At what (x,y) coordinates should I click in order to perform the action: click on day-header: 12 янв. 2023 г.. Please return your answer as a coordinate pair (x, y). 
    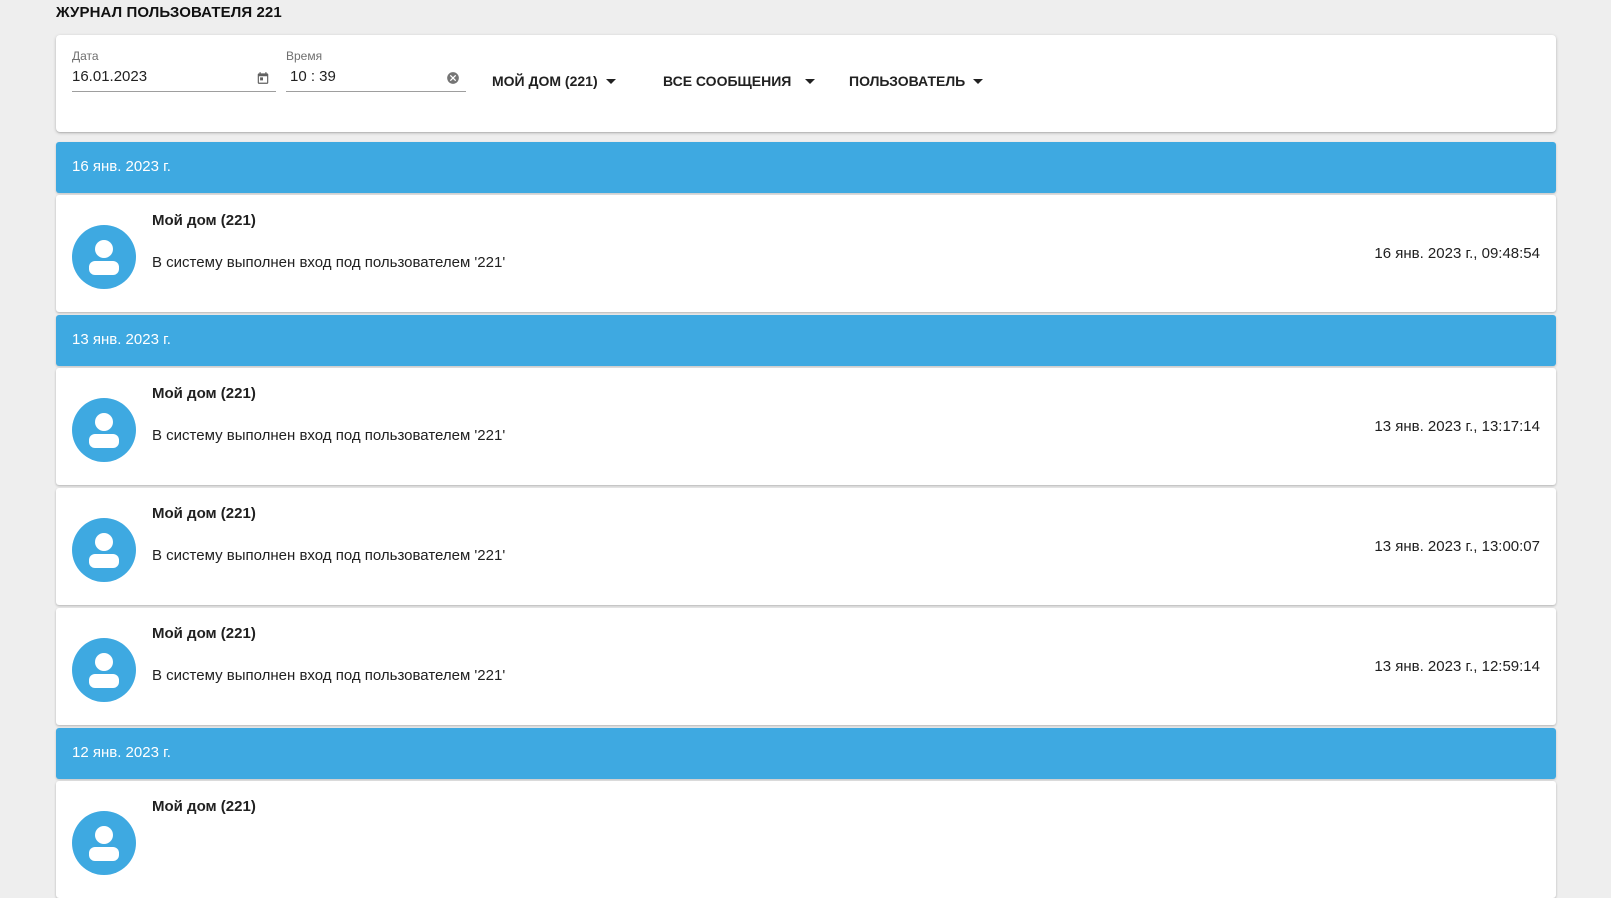
    Looking at the image, I should click on (806, 753).